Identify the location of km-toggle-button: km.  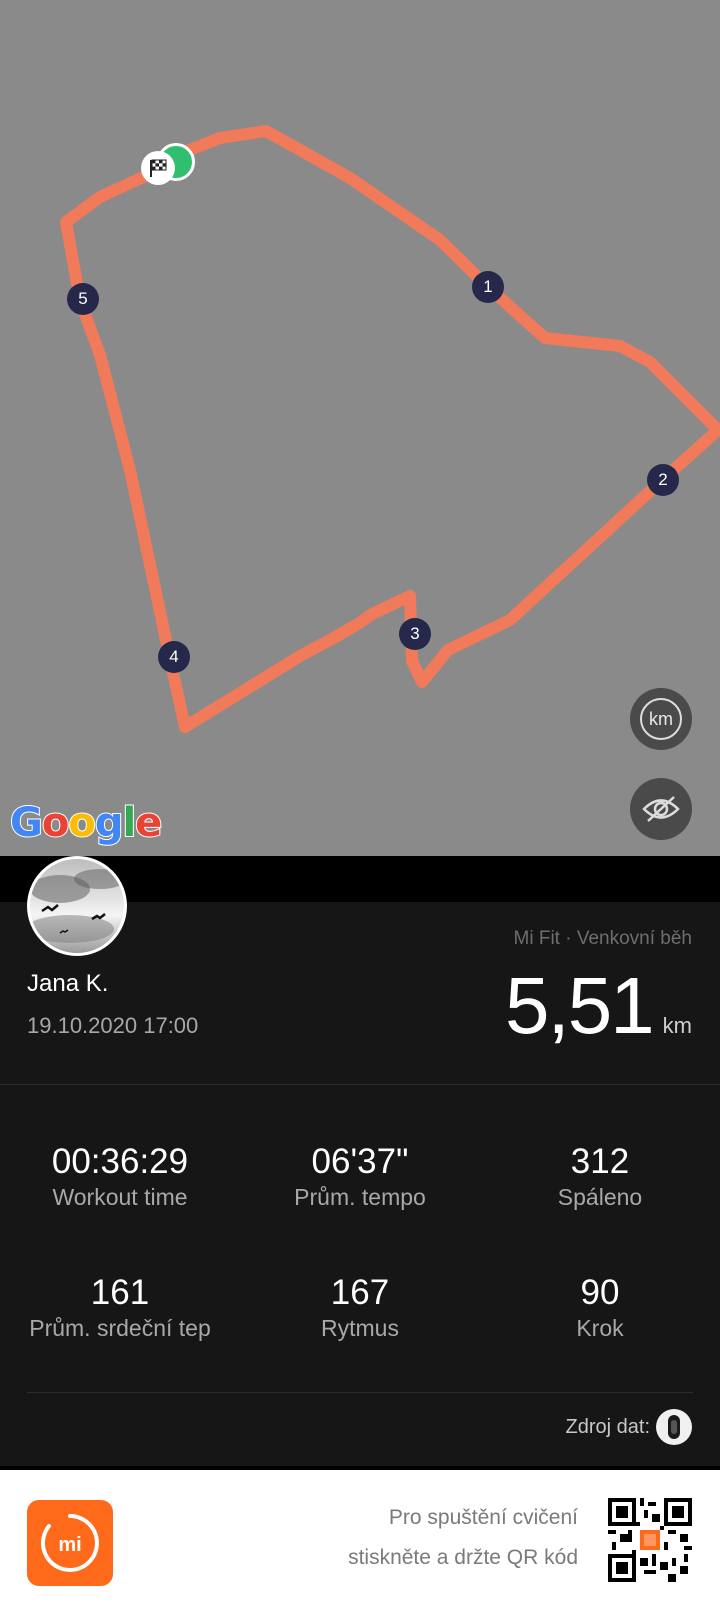
(661, 719).